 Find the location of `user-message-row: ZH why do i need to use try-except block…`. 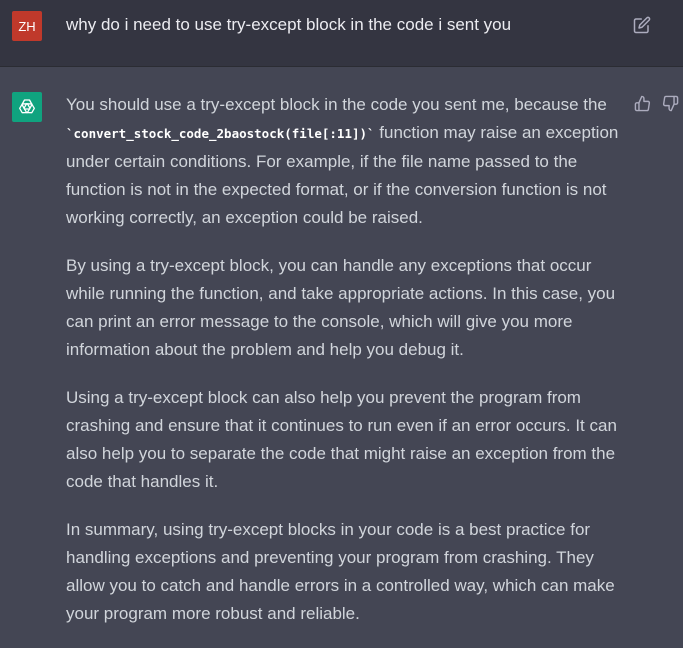

user-message-row: ZH why do i need to use try-except block… is located at coordinates (341, 33).